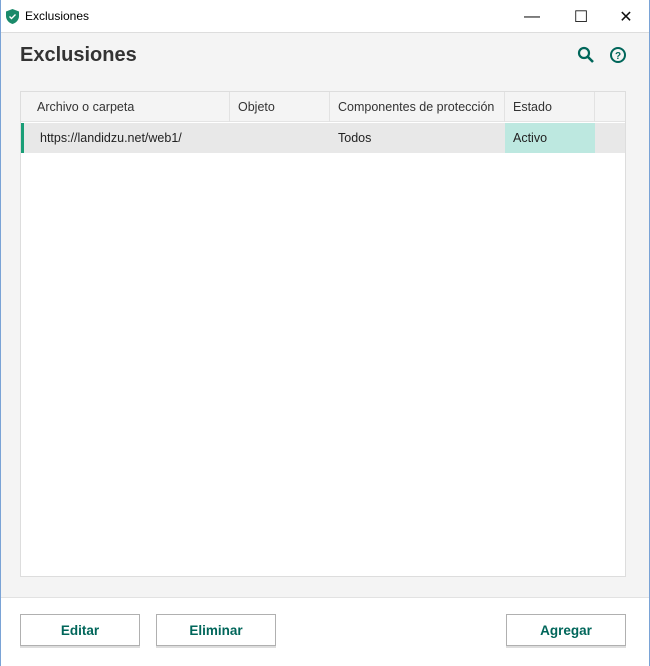  What do you see at coordinates (417, 107) in the screenshot?
I see `column-header-components: Componentes de protección` at bounding box center [417, 107].